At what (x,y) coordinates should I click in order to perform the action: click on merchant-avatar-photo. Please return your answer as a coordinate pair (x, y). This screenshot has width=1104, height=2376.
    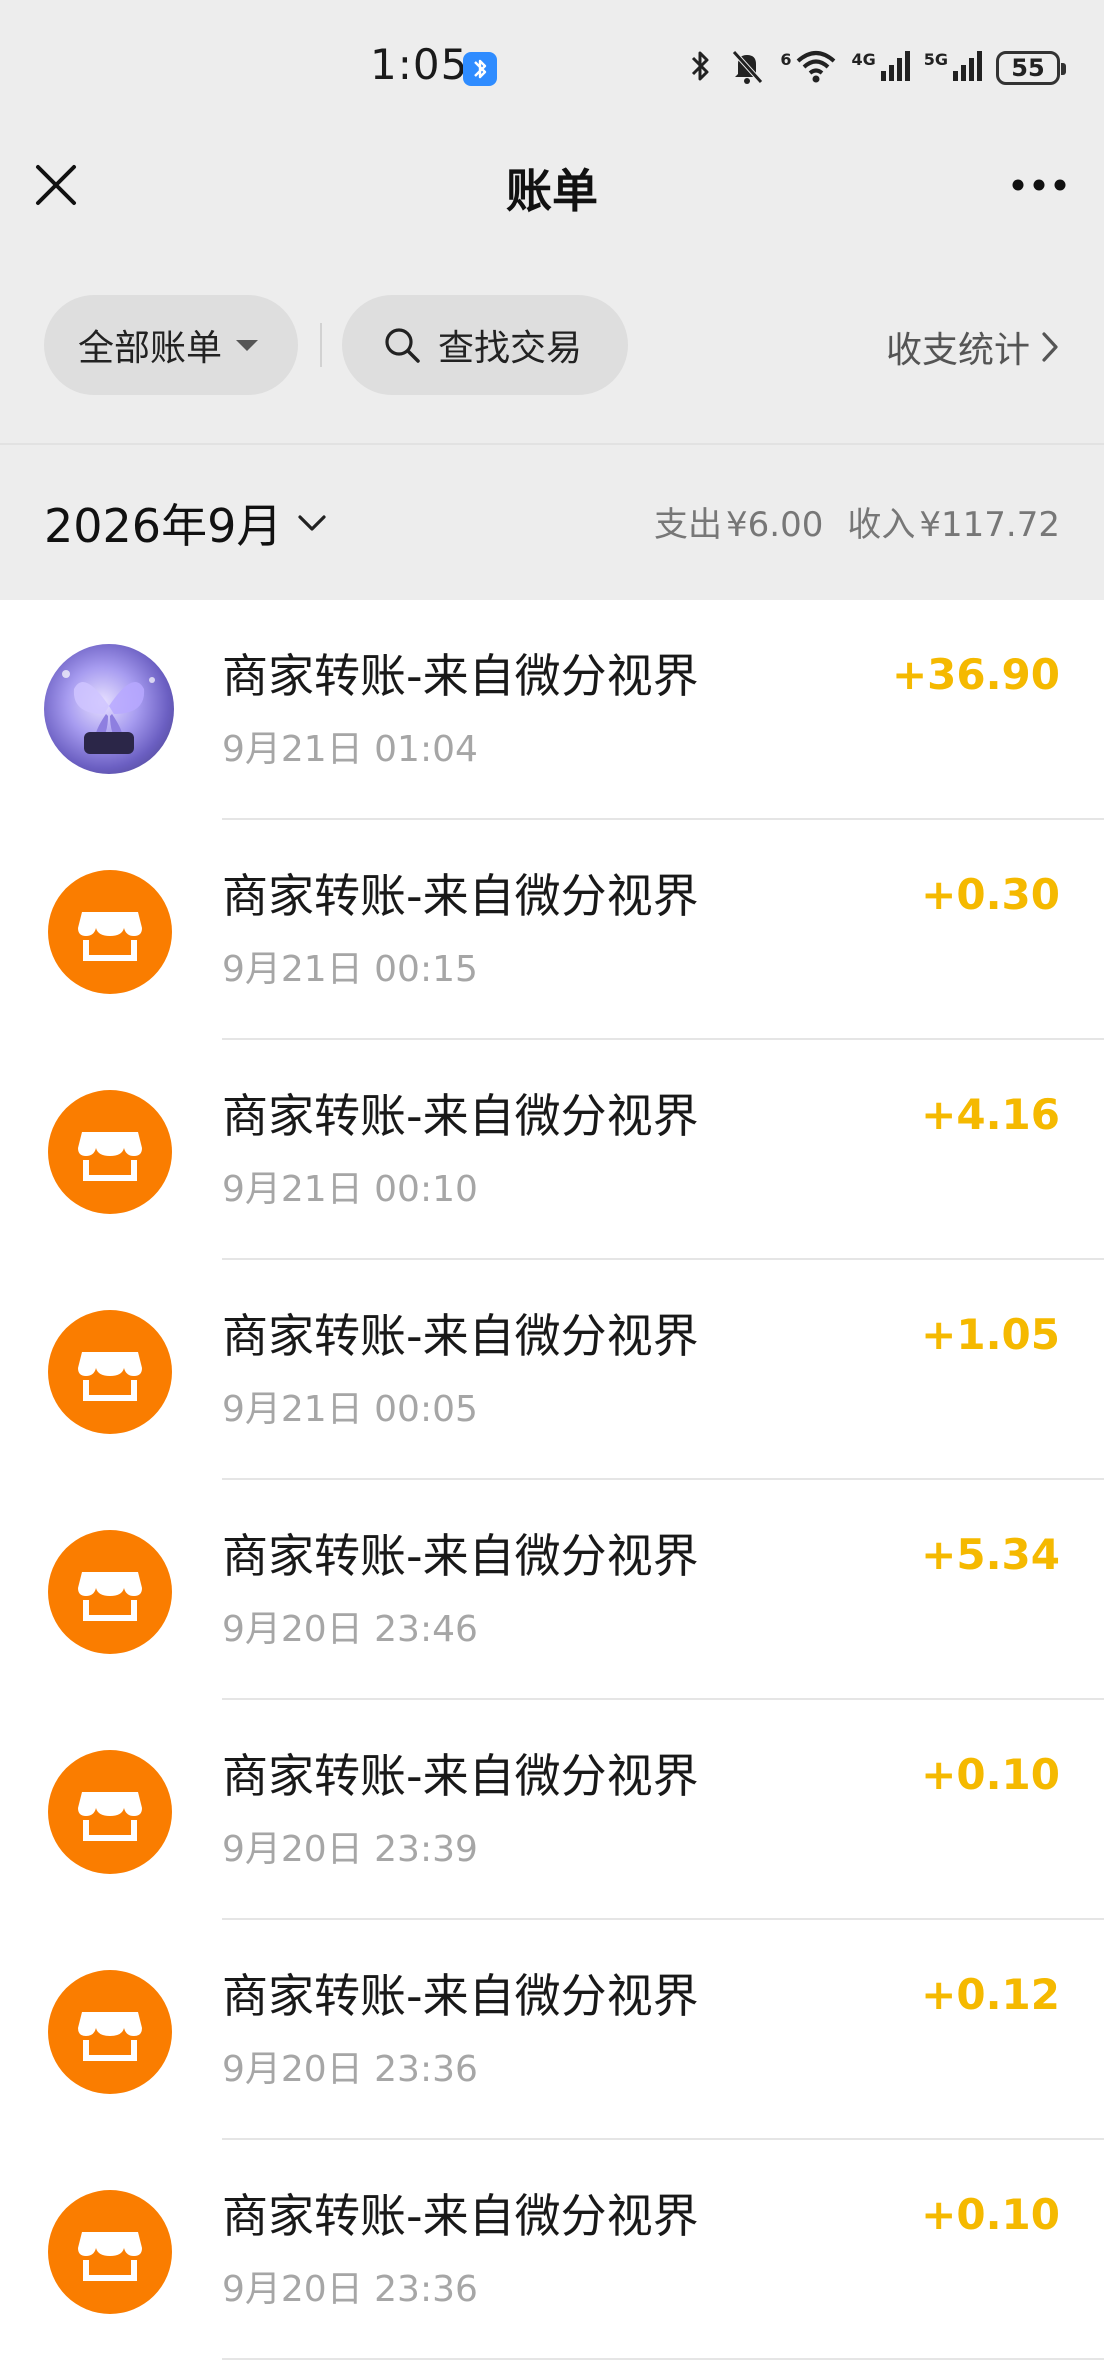
    Looking at the image, I should click on (109, 709).